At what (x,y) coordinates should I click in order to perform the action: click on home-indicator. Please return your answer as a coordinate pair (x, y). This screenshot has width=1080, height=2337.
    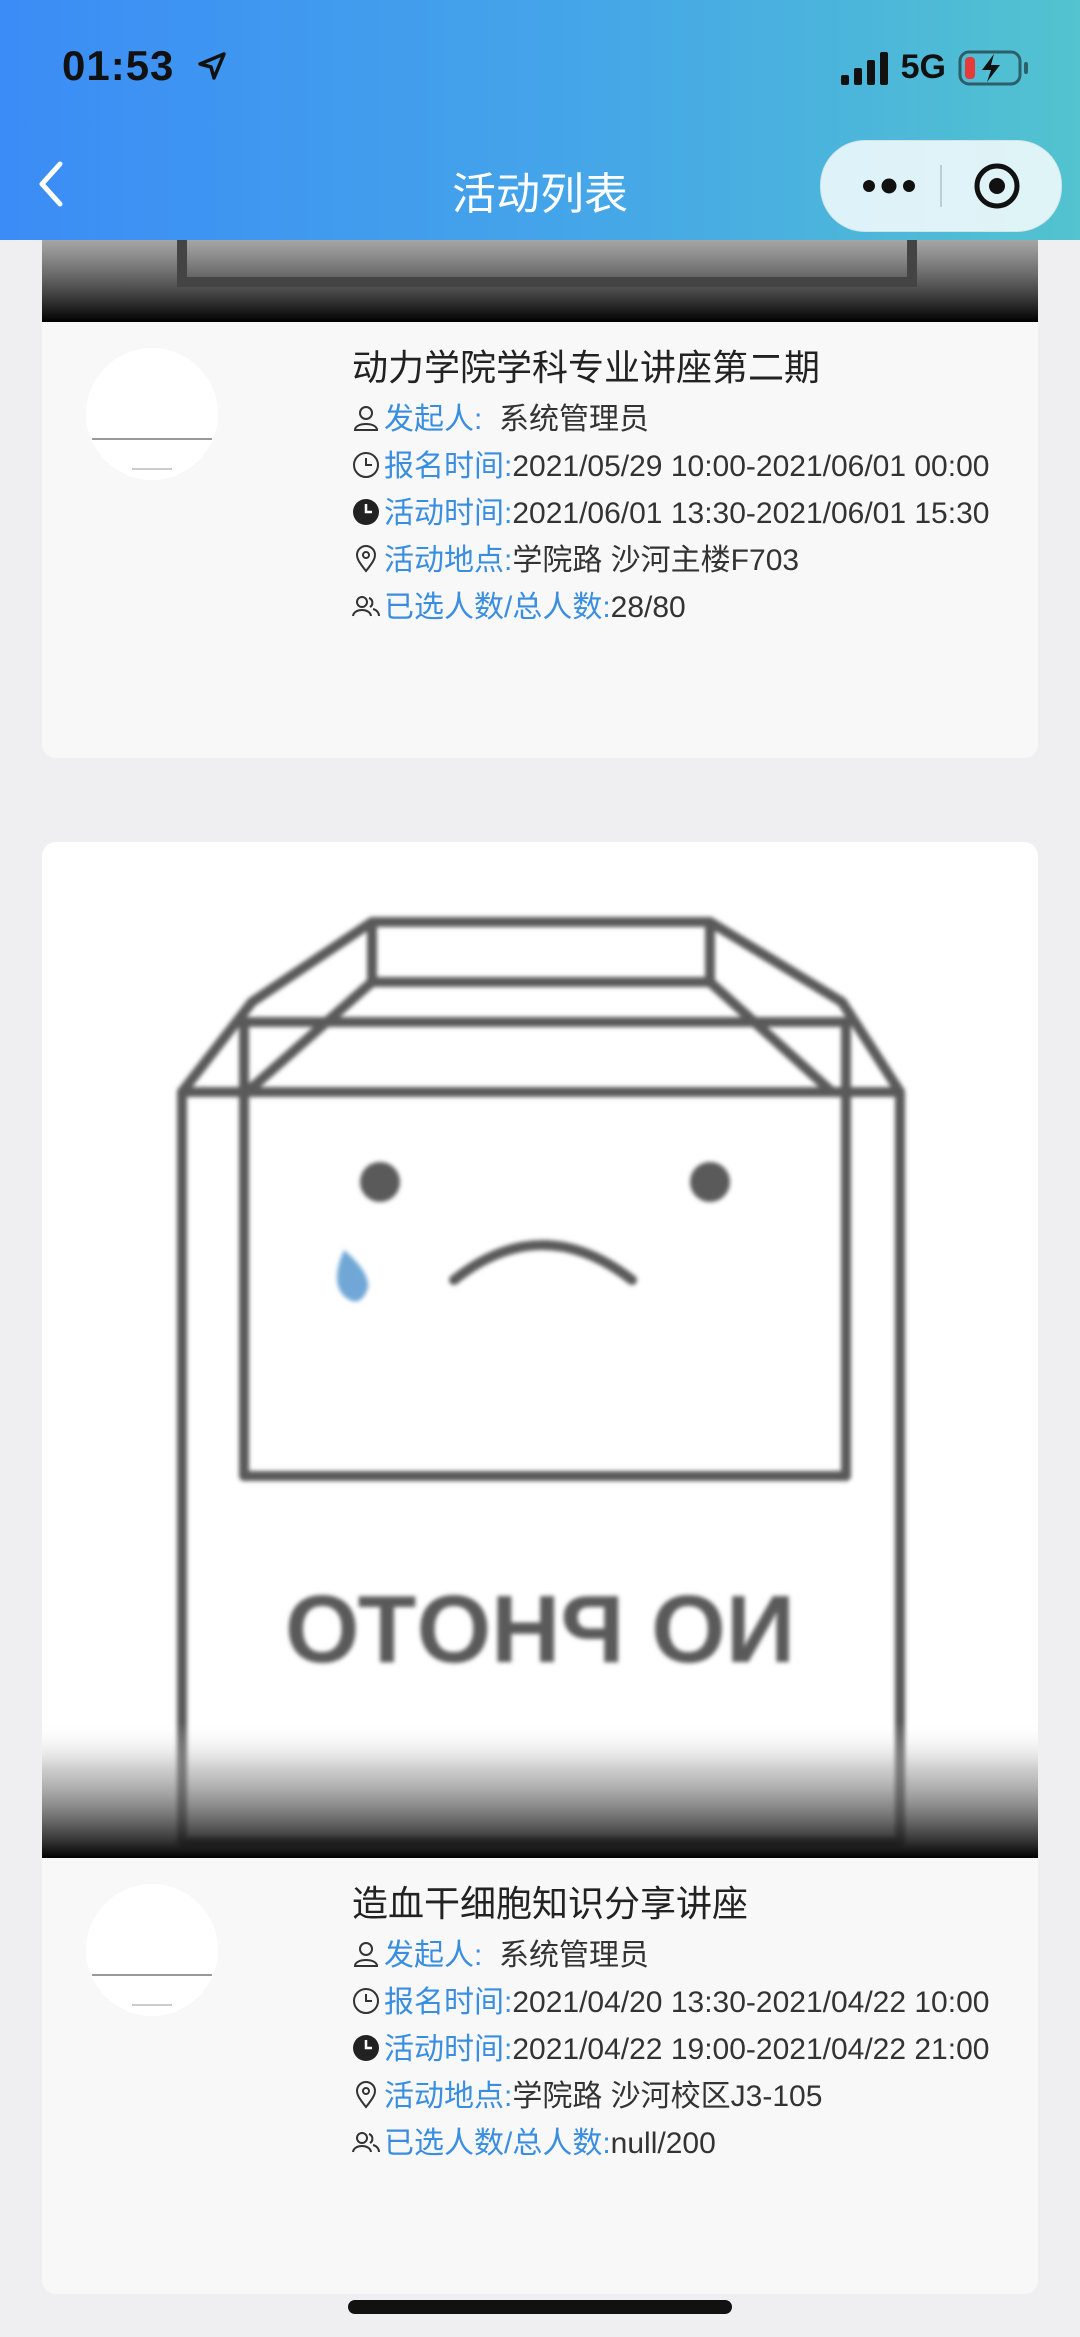
    Looking at the image, I should click on (540, 2307).